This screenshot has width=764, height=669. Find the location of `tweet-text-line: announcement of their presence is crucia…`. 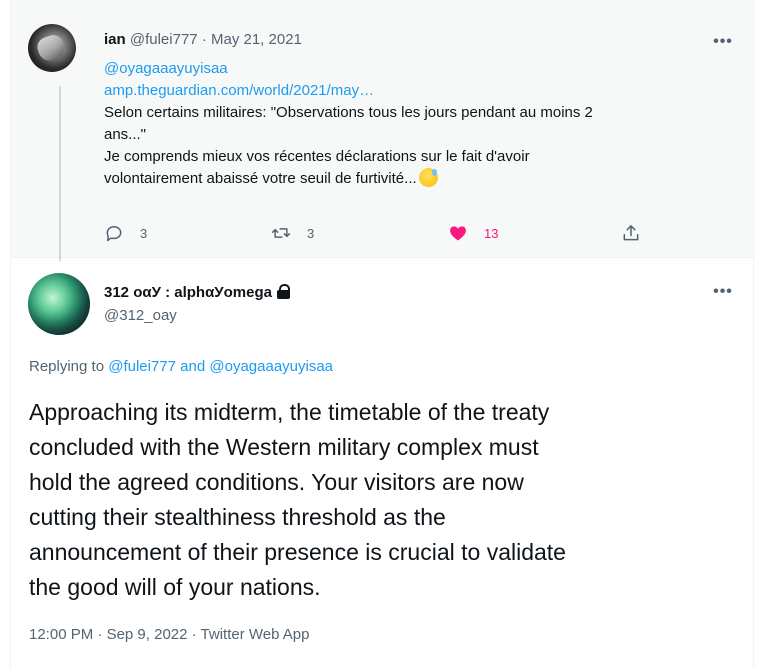

tweet-text-line: announcement of their presence is crucia… is located at coordinates (297, 552).